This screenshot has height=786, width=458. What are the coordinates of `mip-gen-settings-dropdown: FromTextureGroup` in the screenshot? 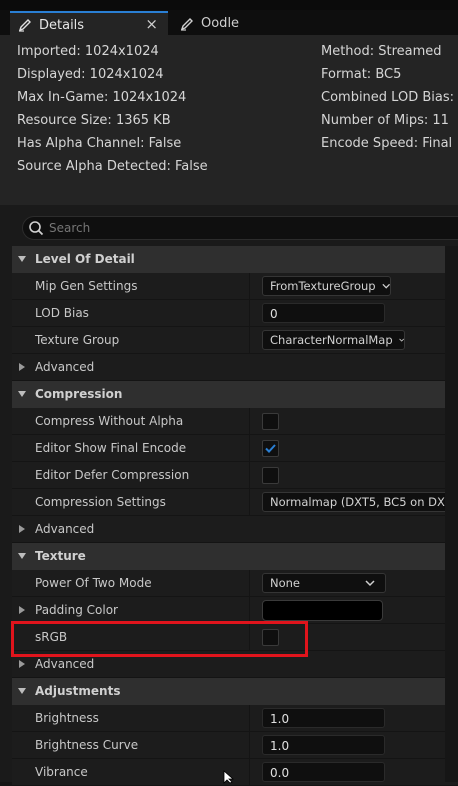 It's located at (326, 286).